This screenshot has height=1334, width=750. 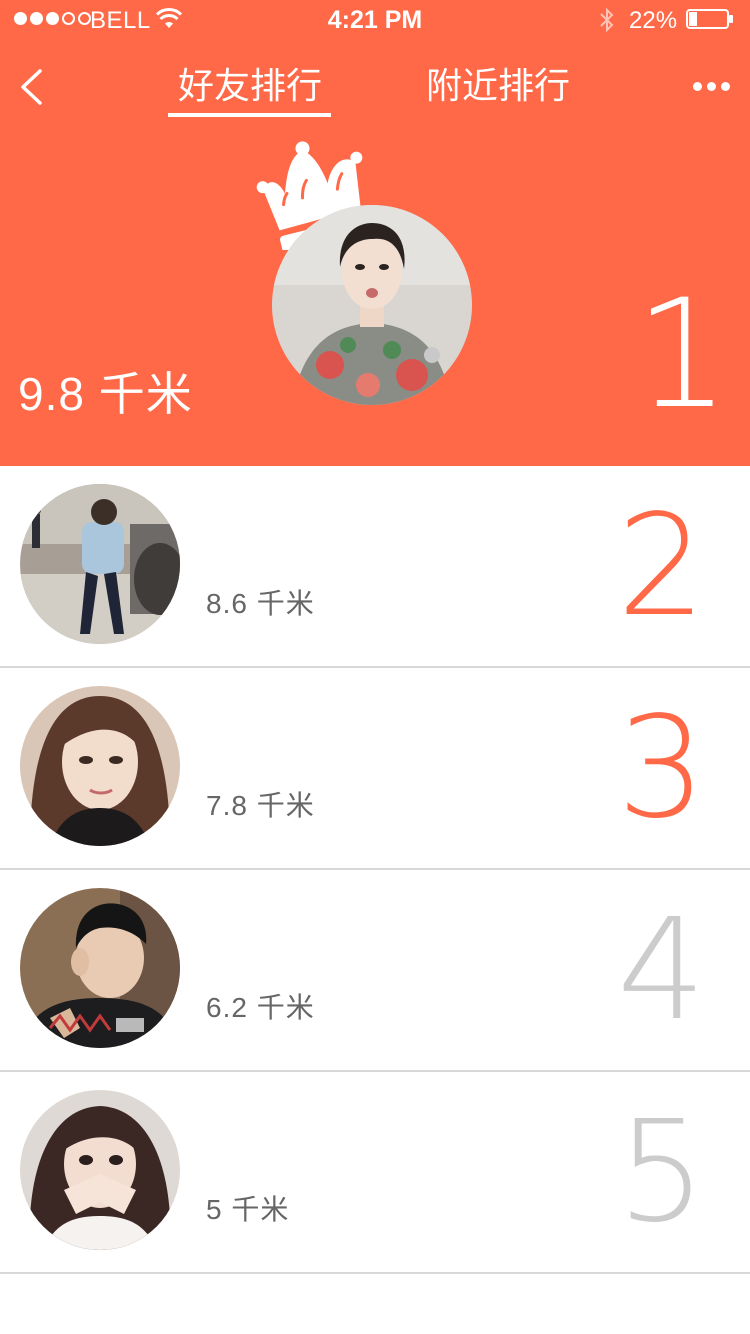 I want to click on rank-5-number: 5, so click(x=661, y=1172).